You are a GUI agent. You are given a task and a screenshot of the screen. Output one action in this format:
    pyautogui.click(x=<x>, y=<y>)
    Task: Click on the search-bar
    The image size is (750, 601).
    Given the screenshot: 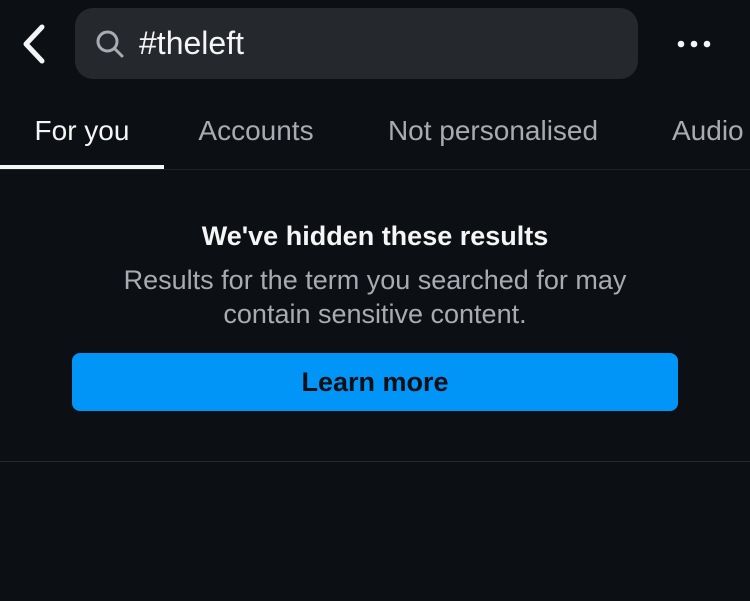 What is the action you would take?
    pyautogui.click(x=356, y=43)
    